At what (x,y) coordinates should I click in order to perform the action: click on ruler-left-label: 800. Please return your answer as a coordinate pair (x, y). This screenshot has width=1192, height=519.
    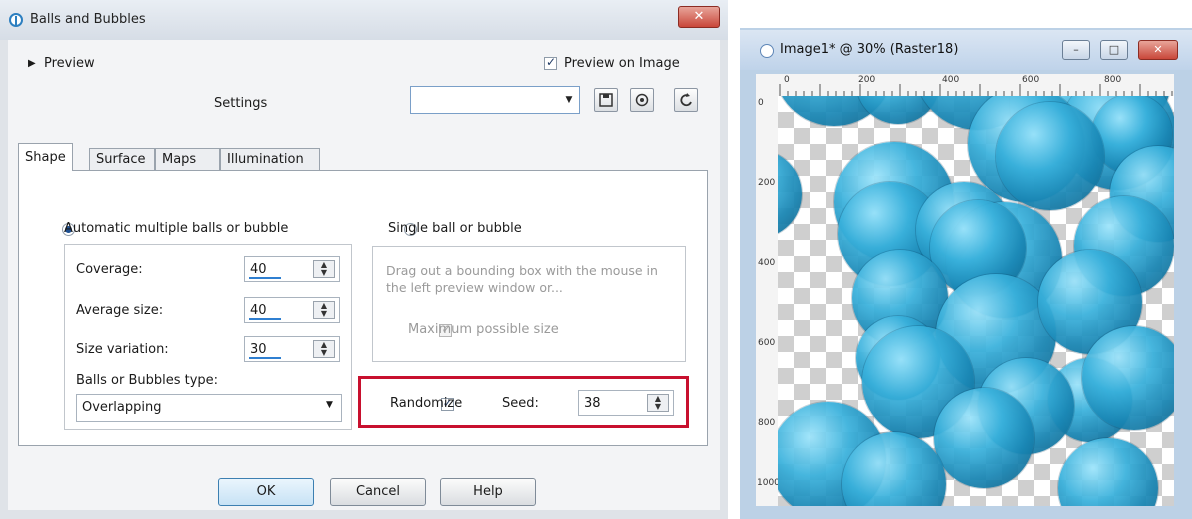
    Looking at the image, I should click on (767, 423).